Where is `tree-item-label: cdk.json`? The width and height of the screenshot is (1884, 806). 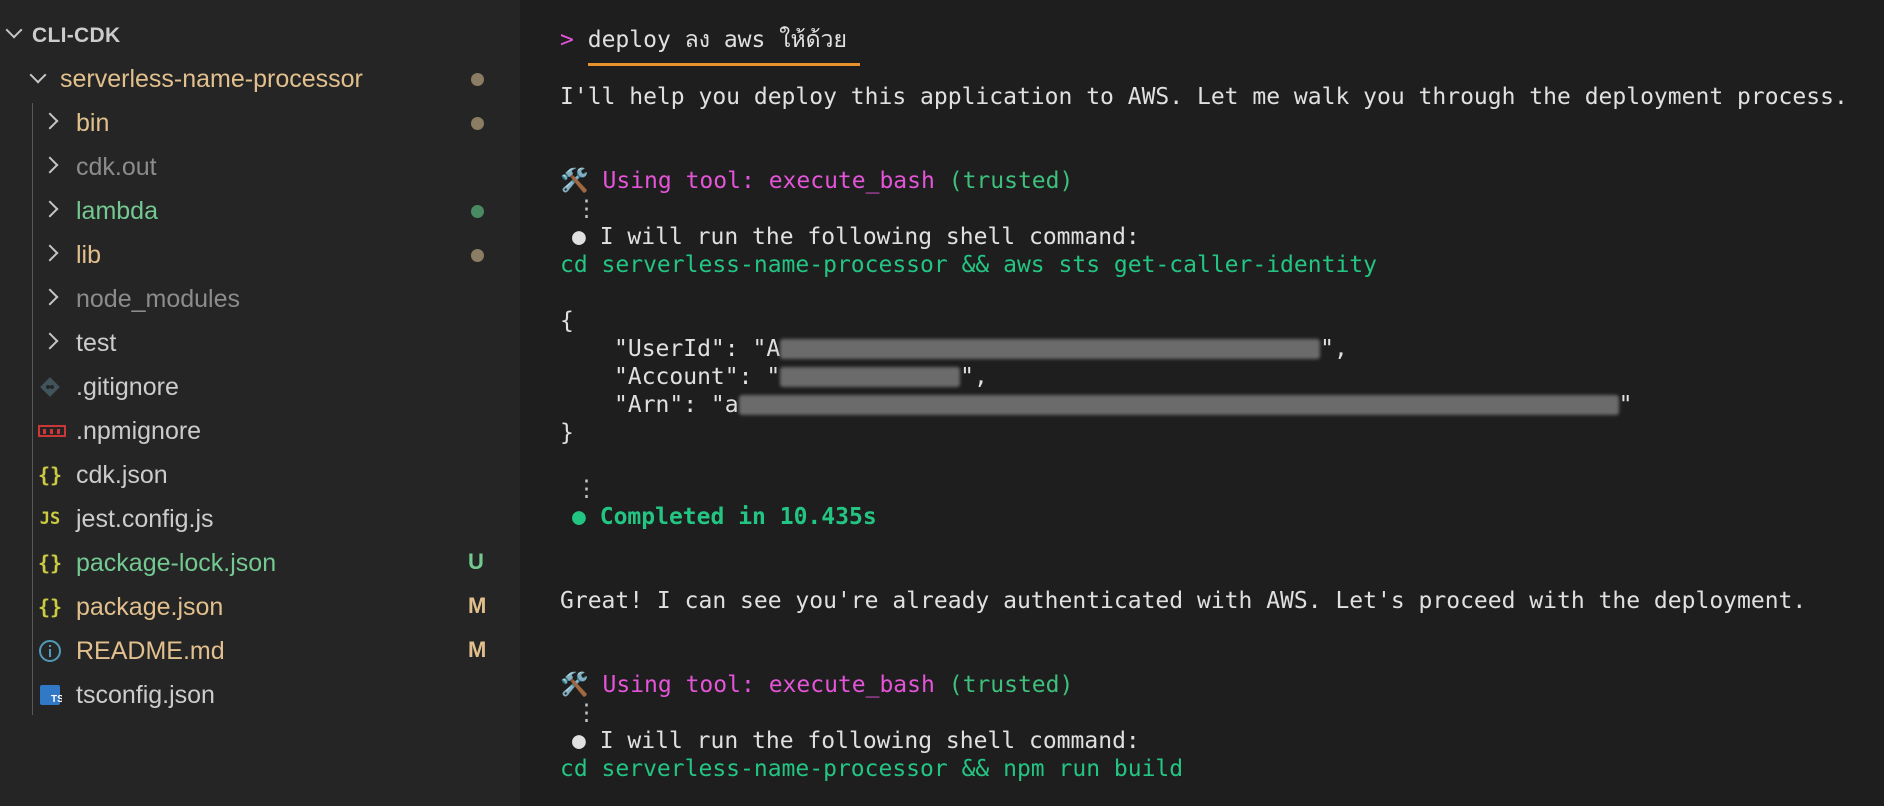 tree-item-label: cdk.json is located at coordinates (122, 475).